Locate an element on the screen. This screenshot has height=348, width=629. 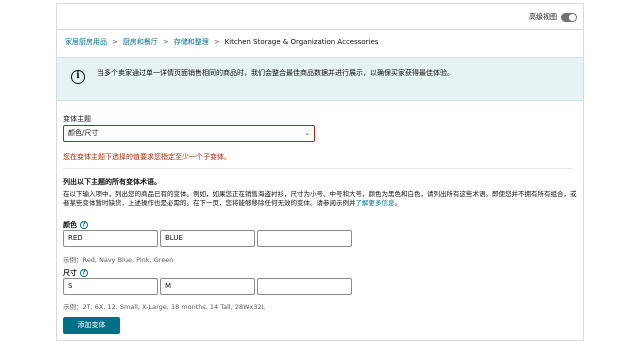
breadcrumb-item-kitchen-dining: 厨房和餐厅 is located at coordinates (140, 42).